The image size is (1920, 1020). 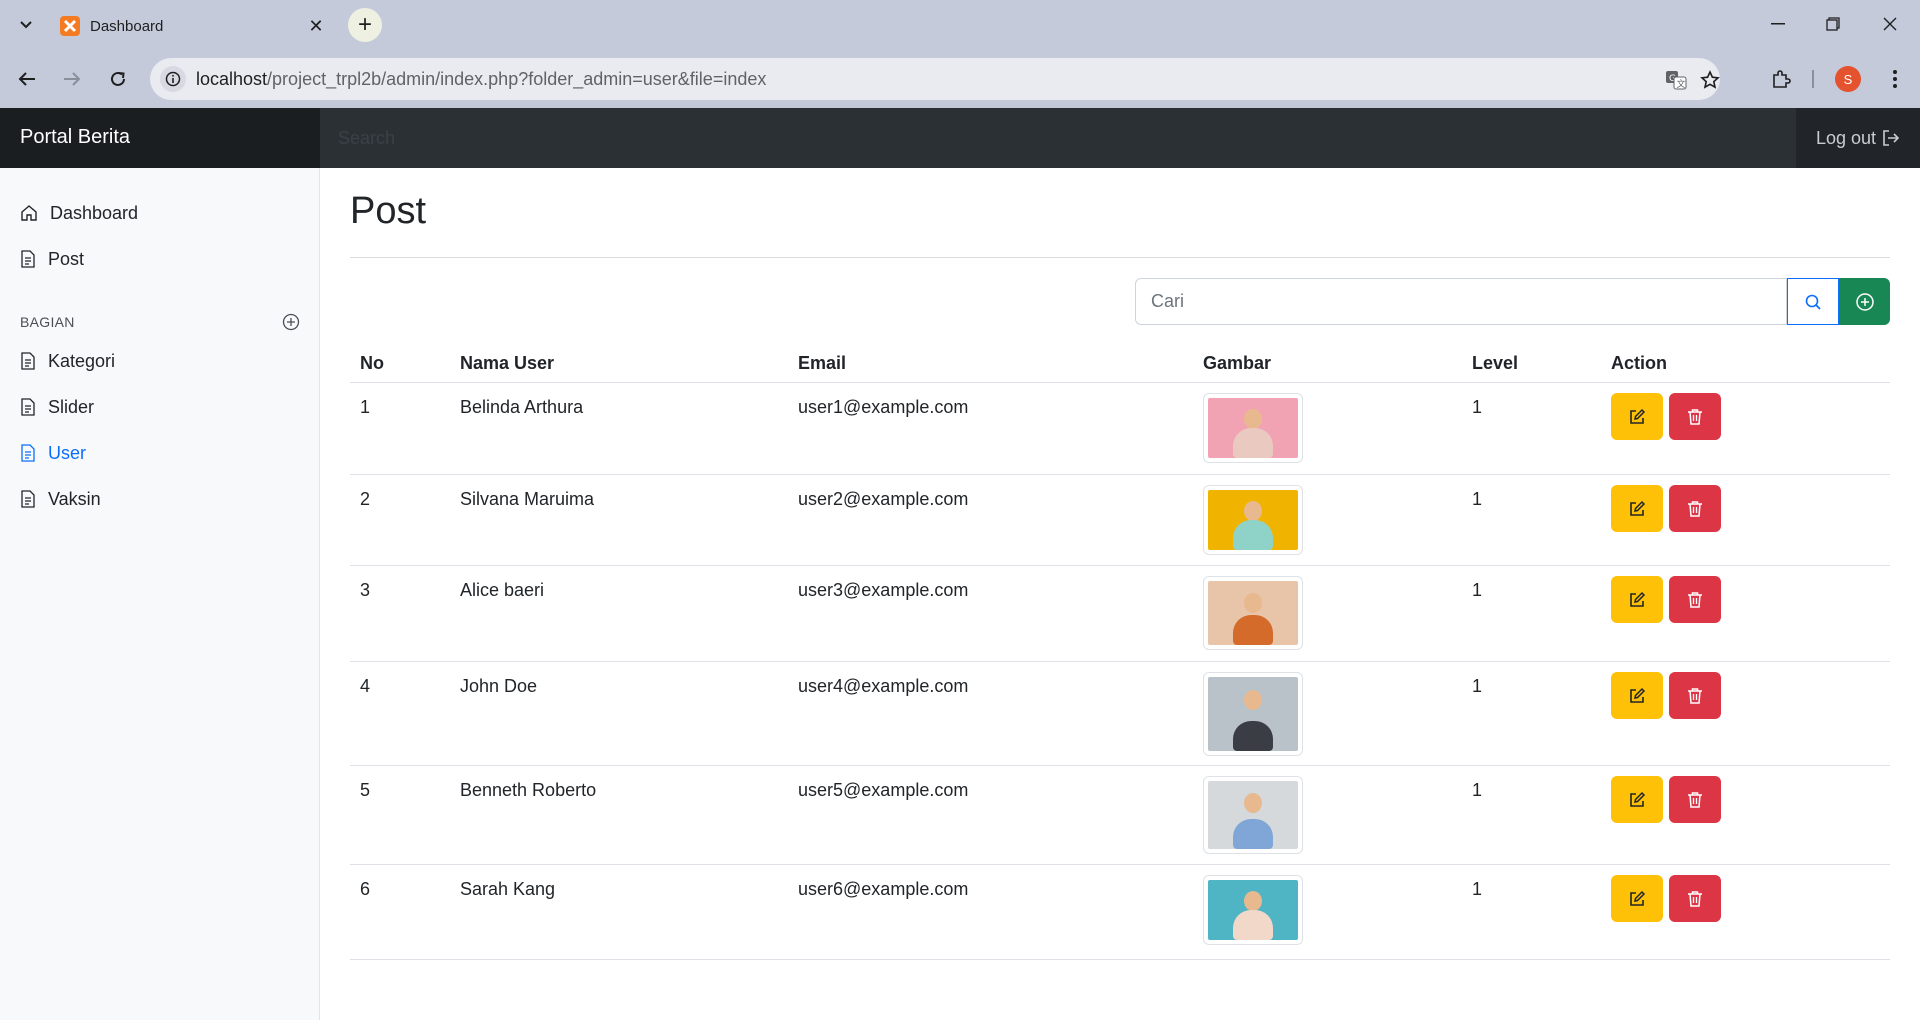 What do you see at coordinates (72, 79) in the screenshot?
I see `forward-icon` at bounding box center [72, 79].